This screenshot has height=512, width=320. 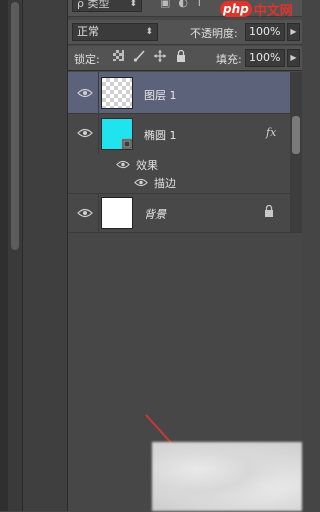 What do you see at coordinates (269, 212) in the screenshot?
I see `lock-icon` at bounding box center [269, 212].